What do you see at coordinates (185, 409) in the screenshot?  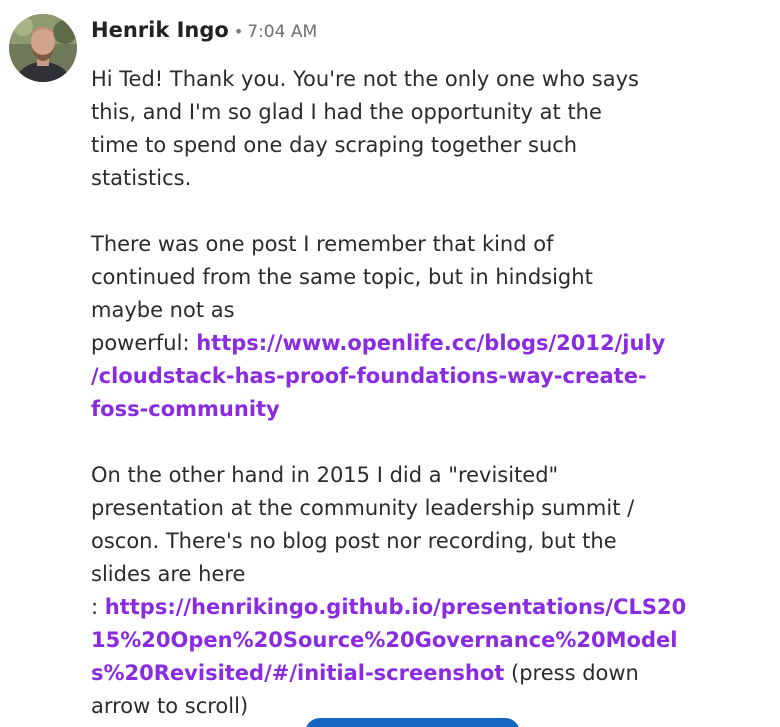 I see `link-line: foss-community` at bounding box center [185, 409].